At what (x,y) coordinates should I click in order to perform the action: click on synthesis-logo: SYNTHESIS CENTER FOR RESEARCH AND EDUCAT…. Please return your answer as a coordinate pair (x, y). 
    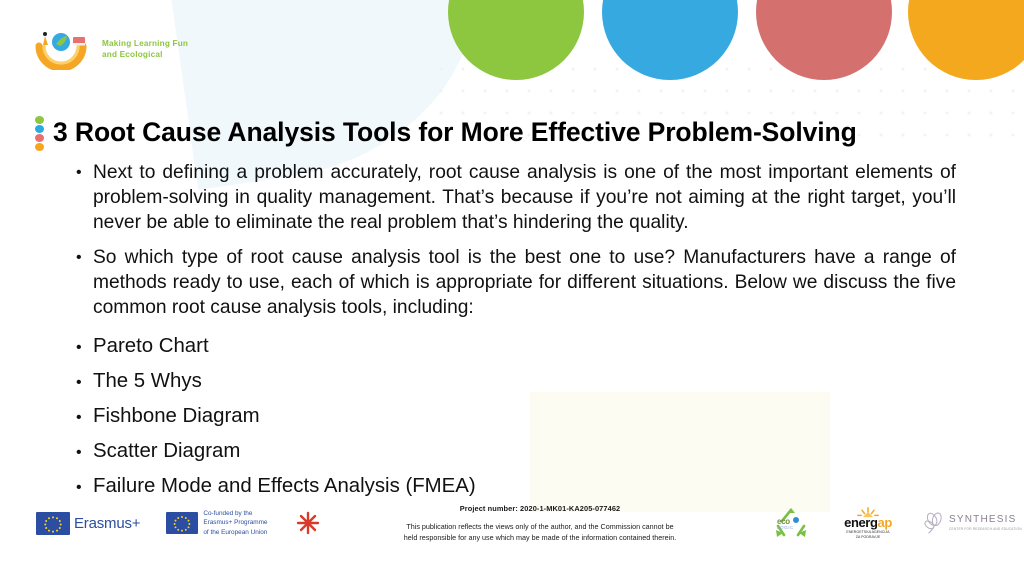
    Looking at the image, I should click on (972, 523).